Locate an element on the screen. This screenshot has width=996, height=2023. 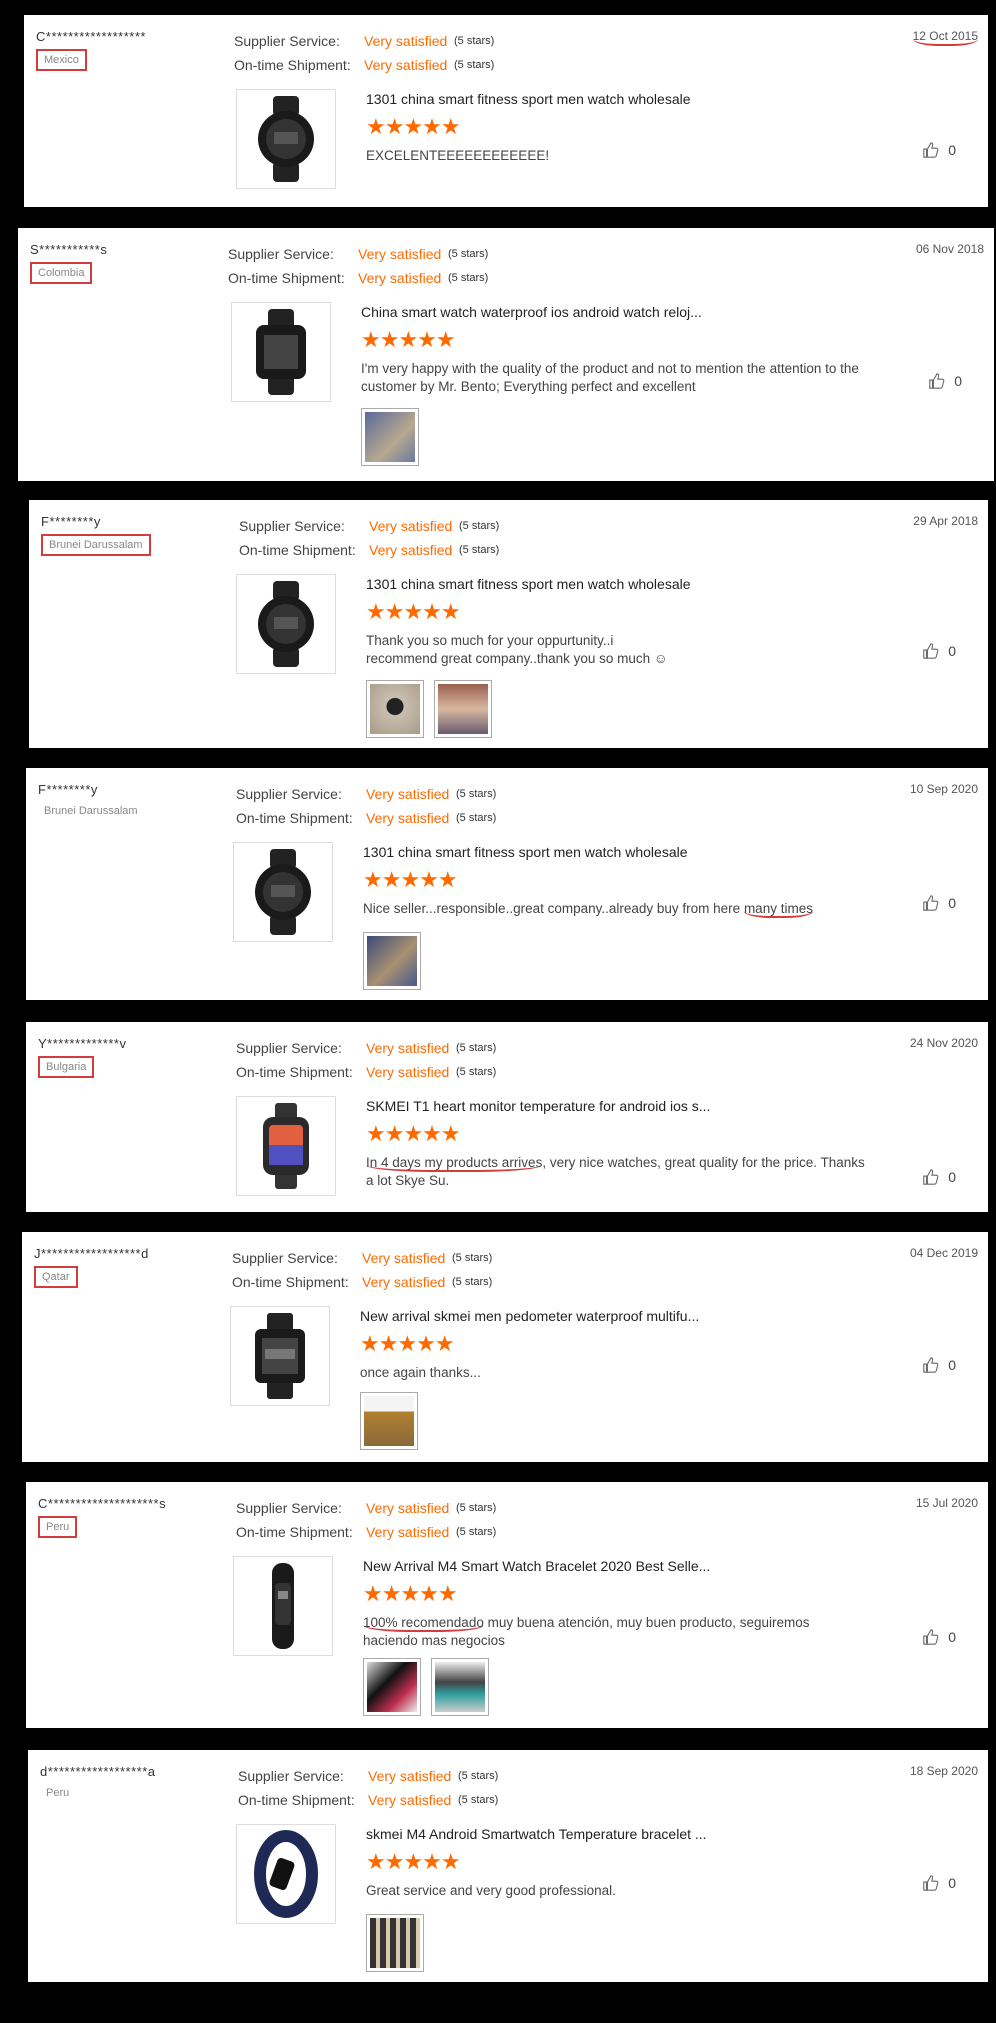
review-comment: EXCELENTEEEEEEEEEEEE! is located at coordinates (458, 155).